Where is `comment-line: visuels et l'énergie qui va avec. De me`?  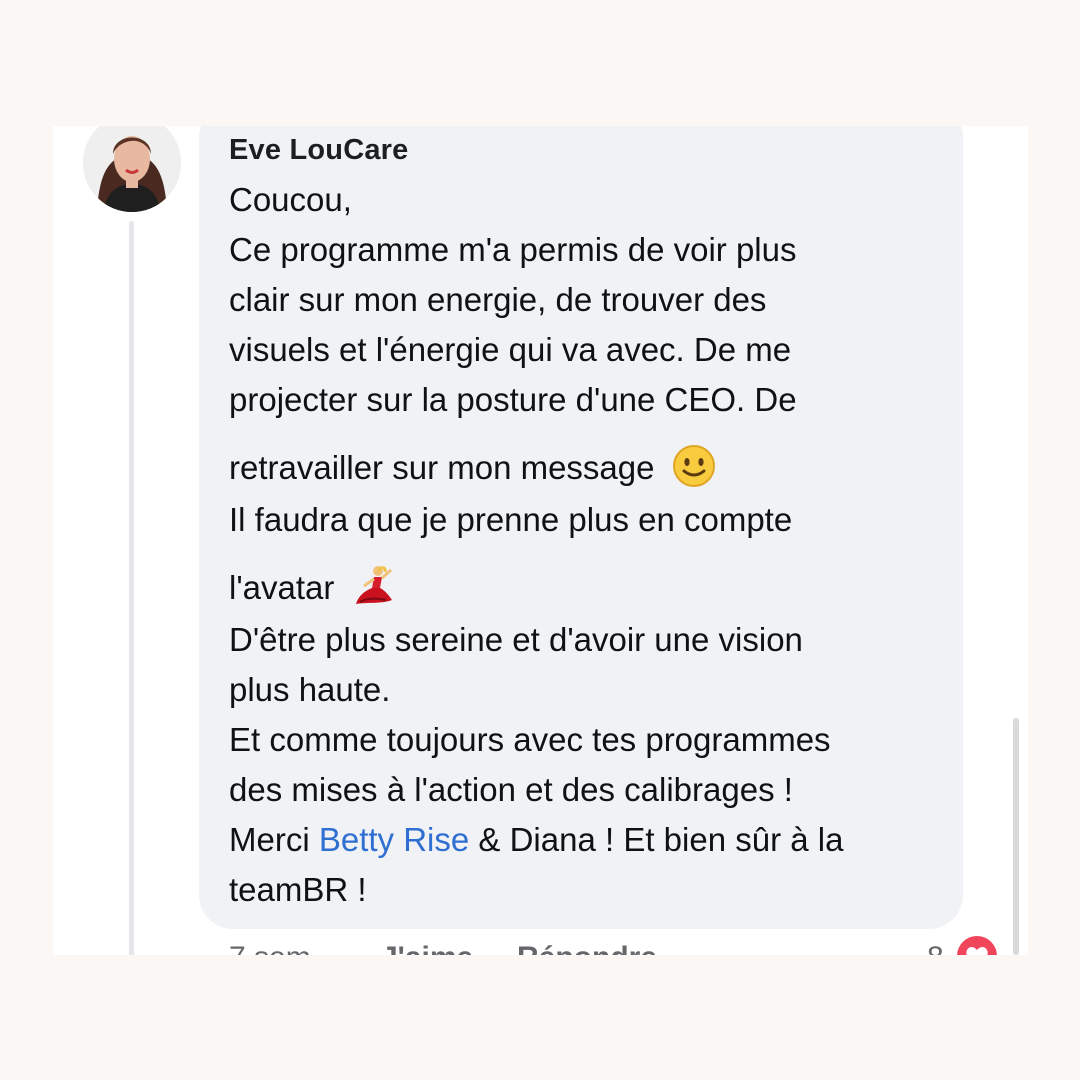 comment-line: visuels et l'énergie qui va avec. De me is located at coordinates (510, 349).